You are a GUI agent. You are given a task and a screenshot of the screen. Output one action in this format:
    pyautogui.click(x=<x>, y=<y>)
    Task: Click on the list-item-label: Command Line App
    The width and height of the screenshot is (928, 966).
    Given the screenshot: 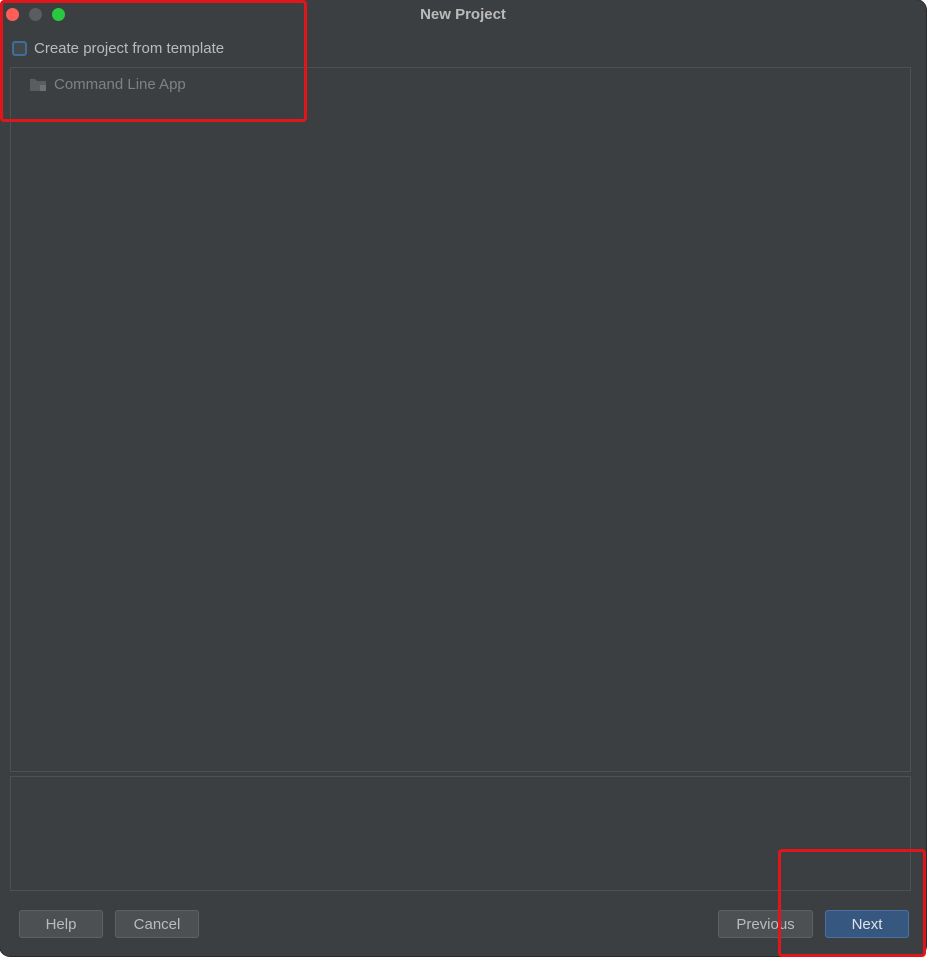 What is the action you would take?
    pyautogui.click(x=120, y=84)
    